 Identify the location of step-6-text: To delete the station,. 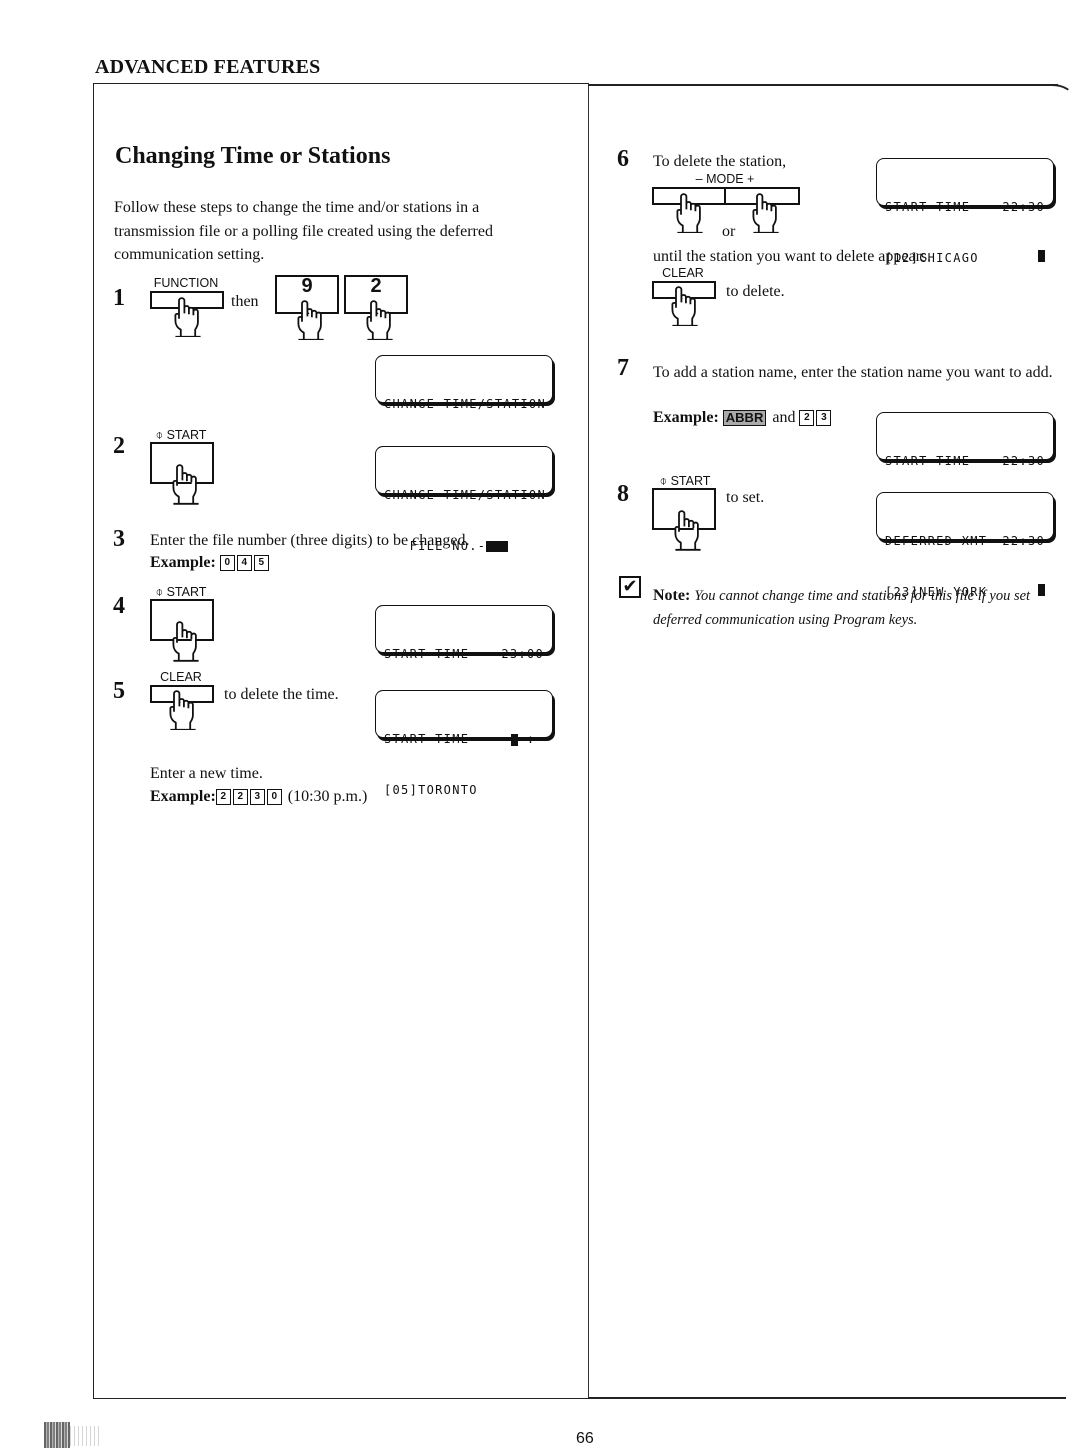
(720, 161).